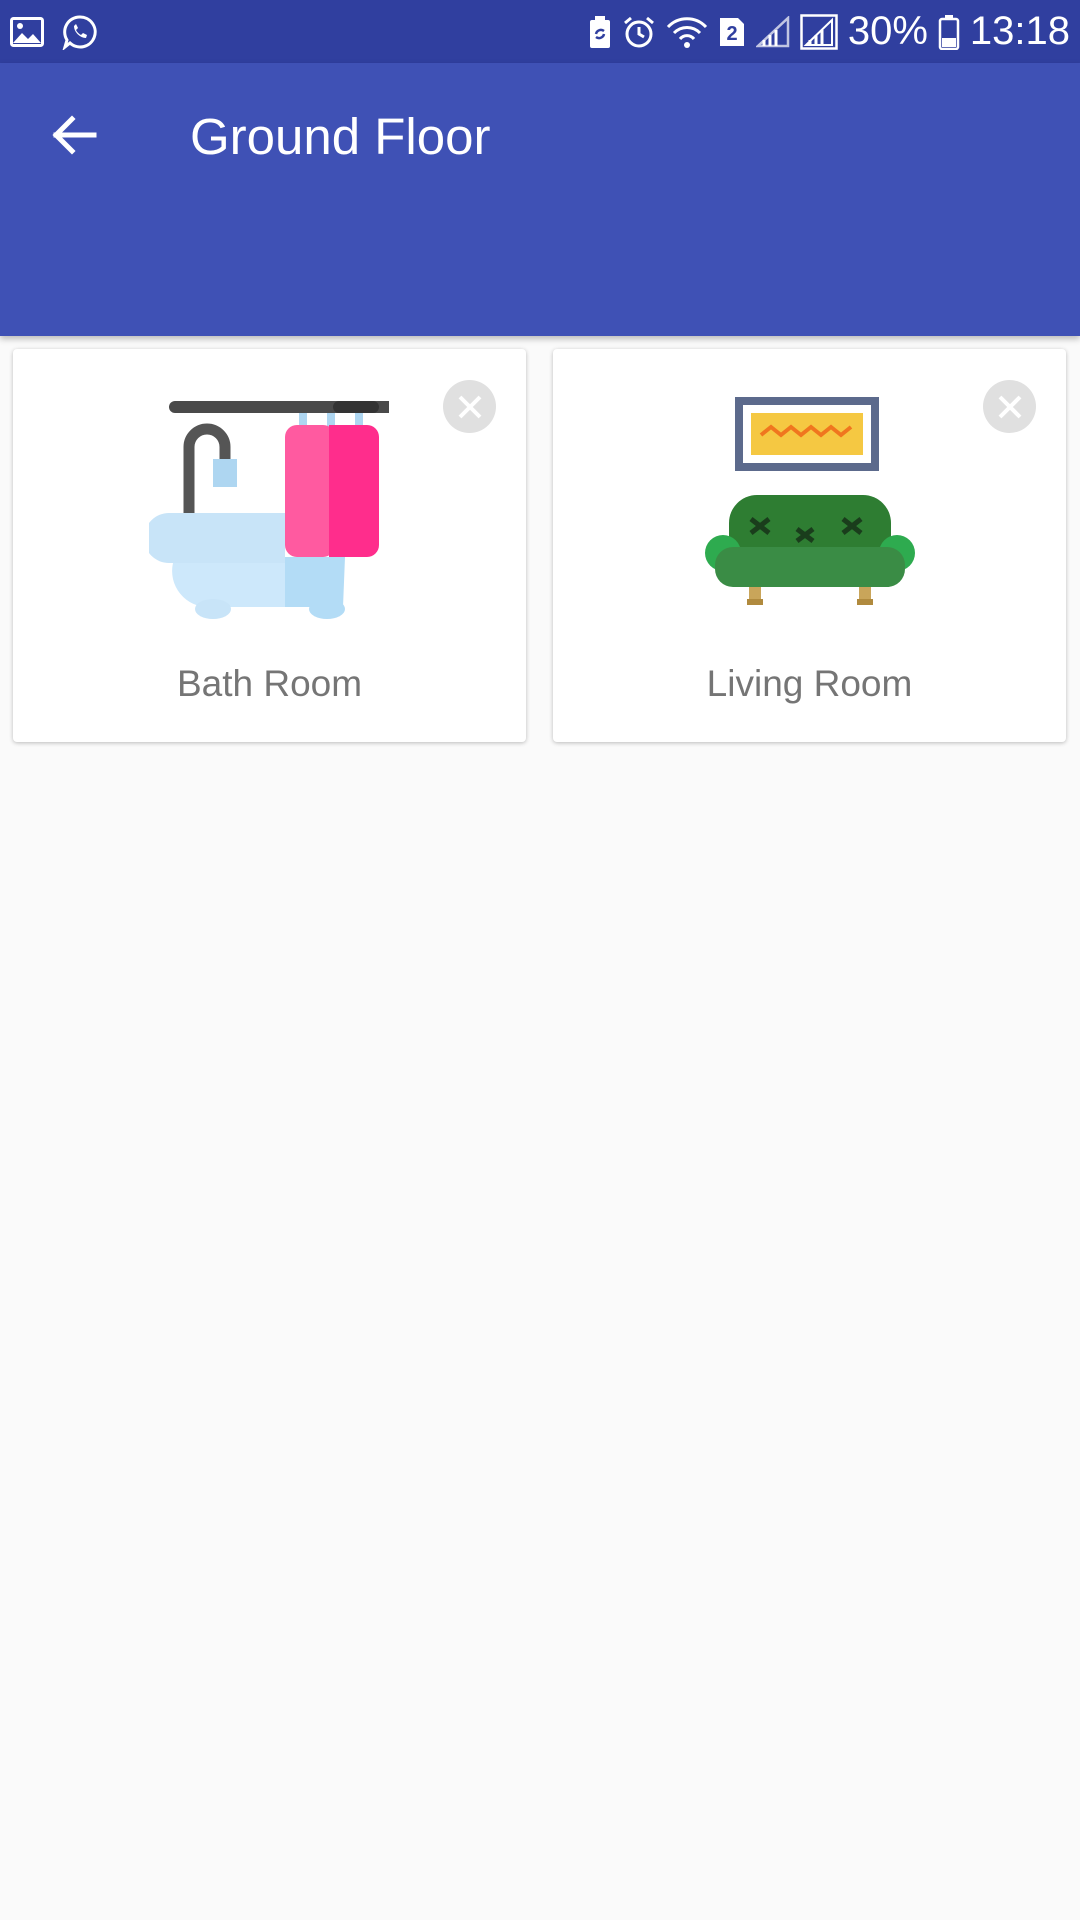 This screenshot has width=1080, height=1920. What do you see at coordinates (809, 683) in the screenshot?
I see `room-label: Living Room` at bounding box center [809, 683].